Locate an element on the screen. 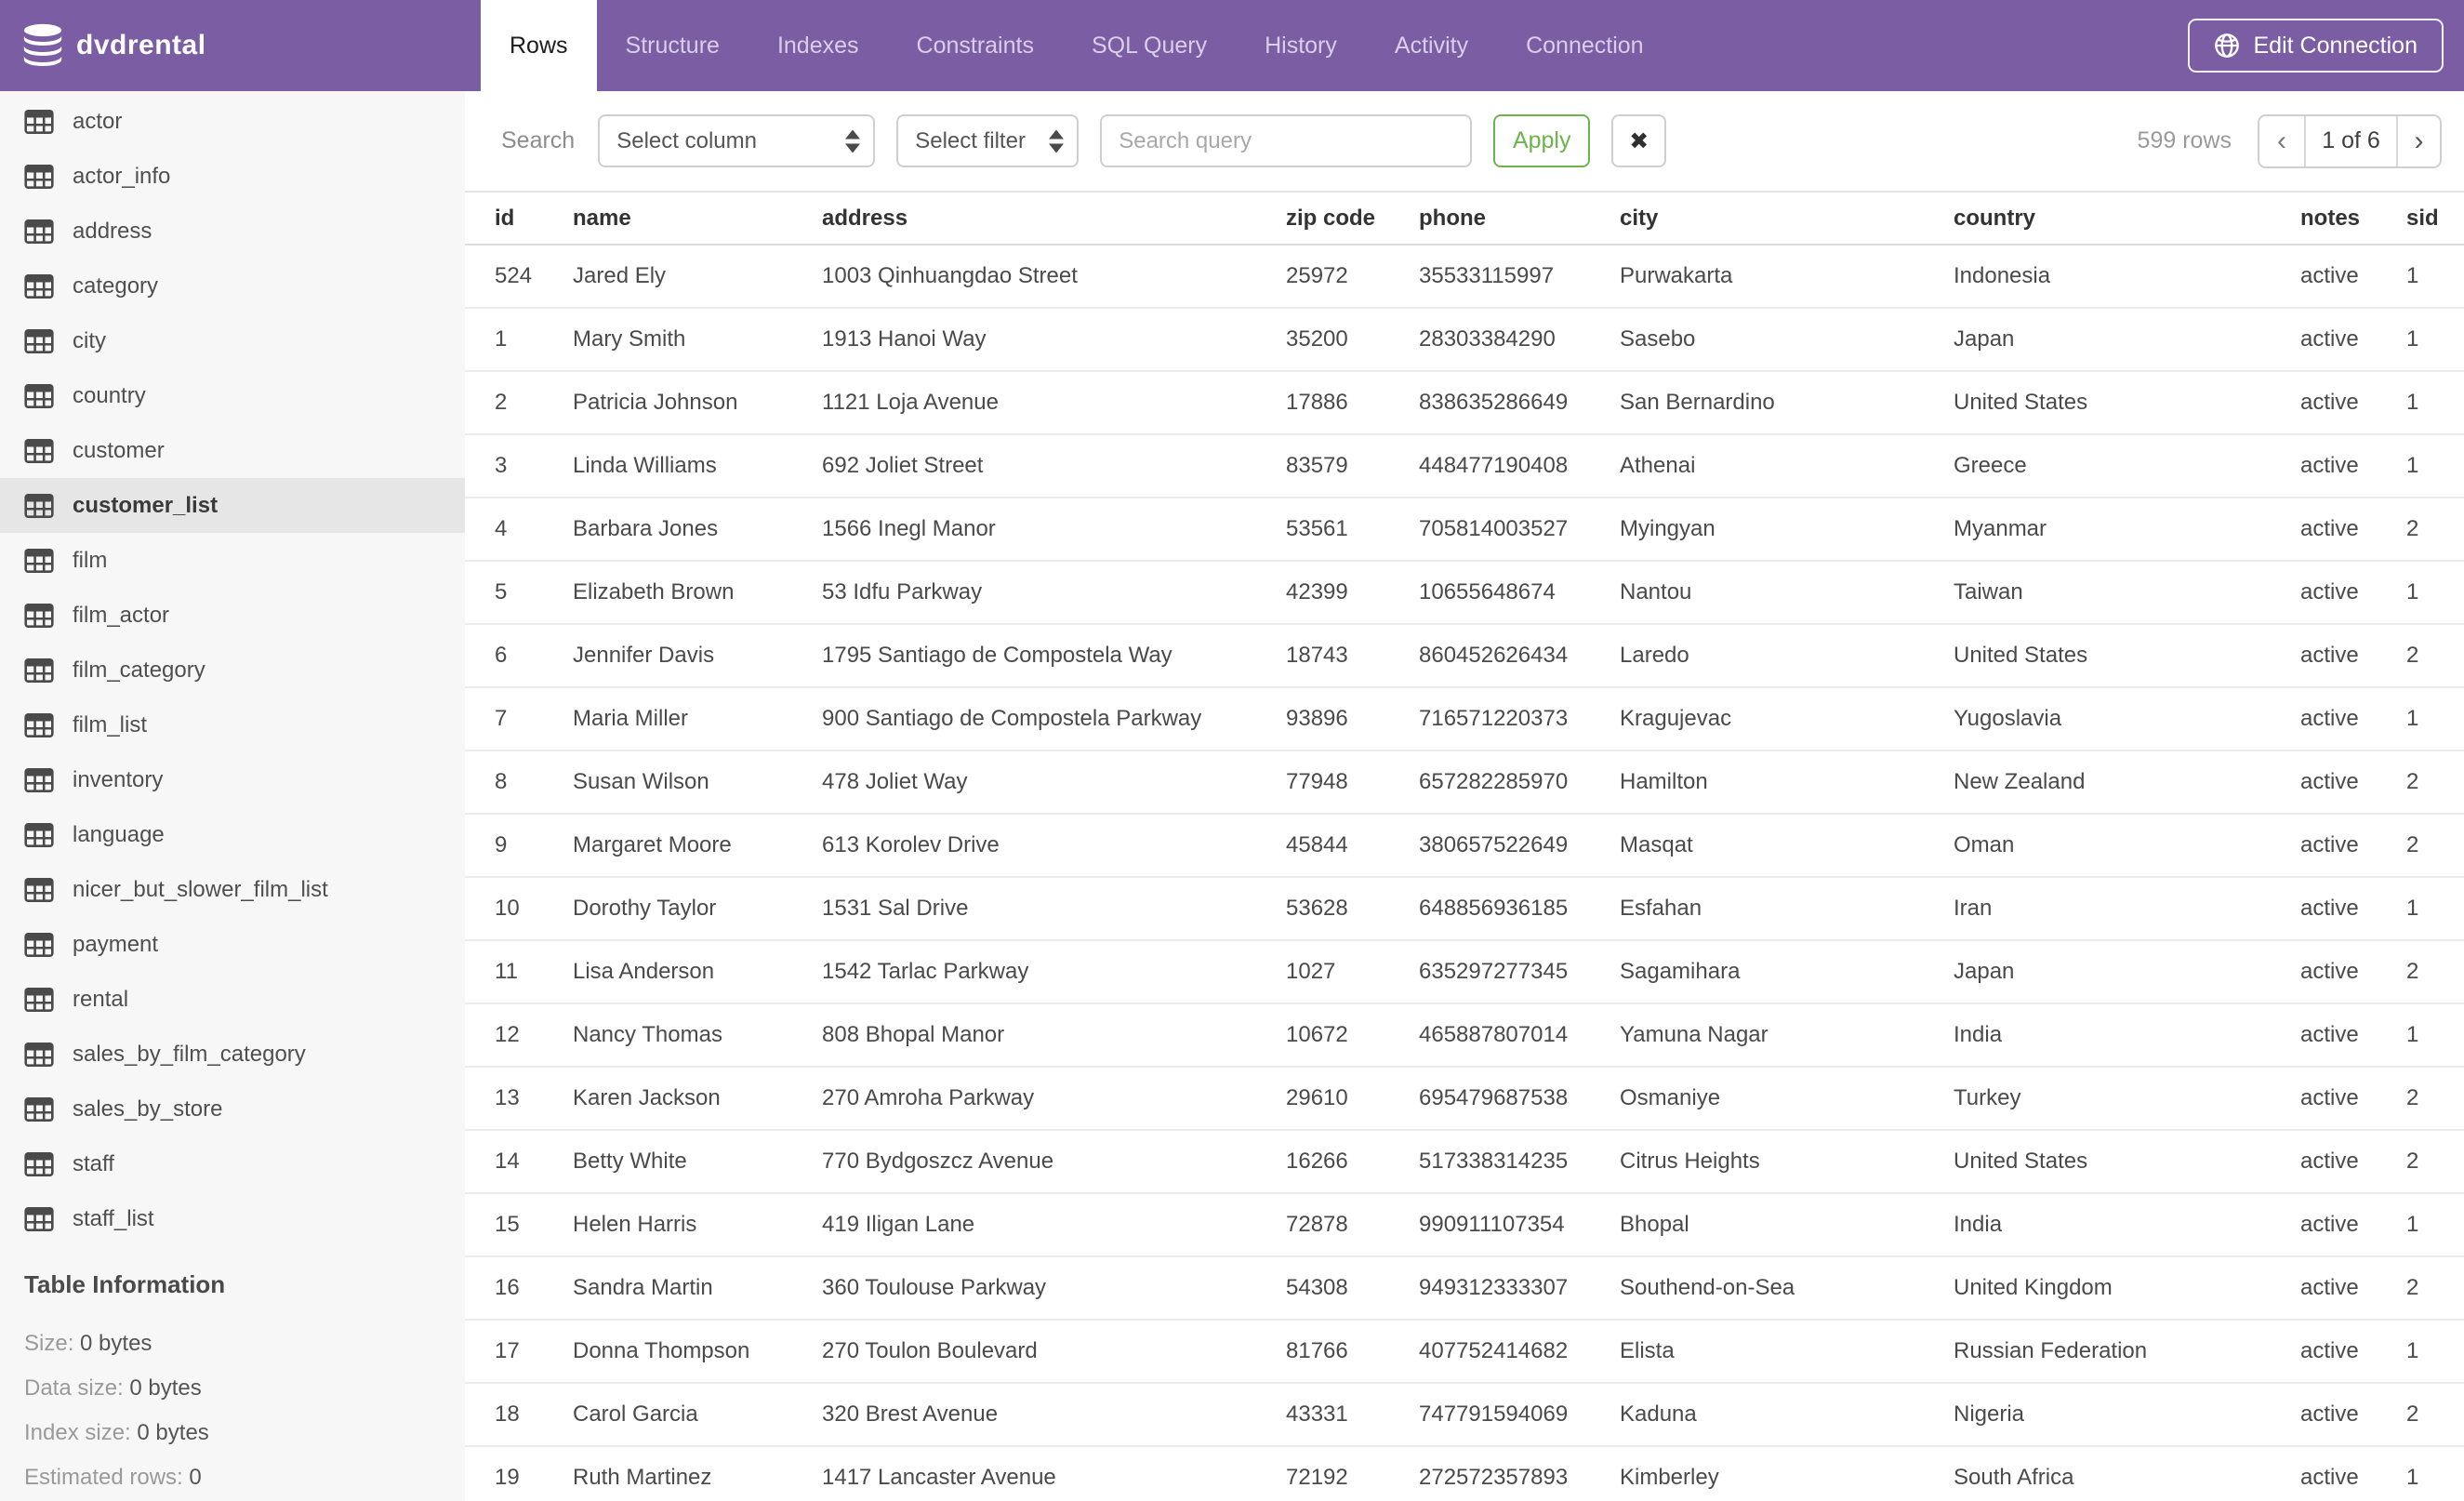 This screenshot has height=1501, width=2464. cell-id: 11 is located at coordinates (519, 971).